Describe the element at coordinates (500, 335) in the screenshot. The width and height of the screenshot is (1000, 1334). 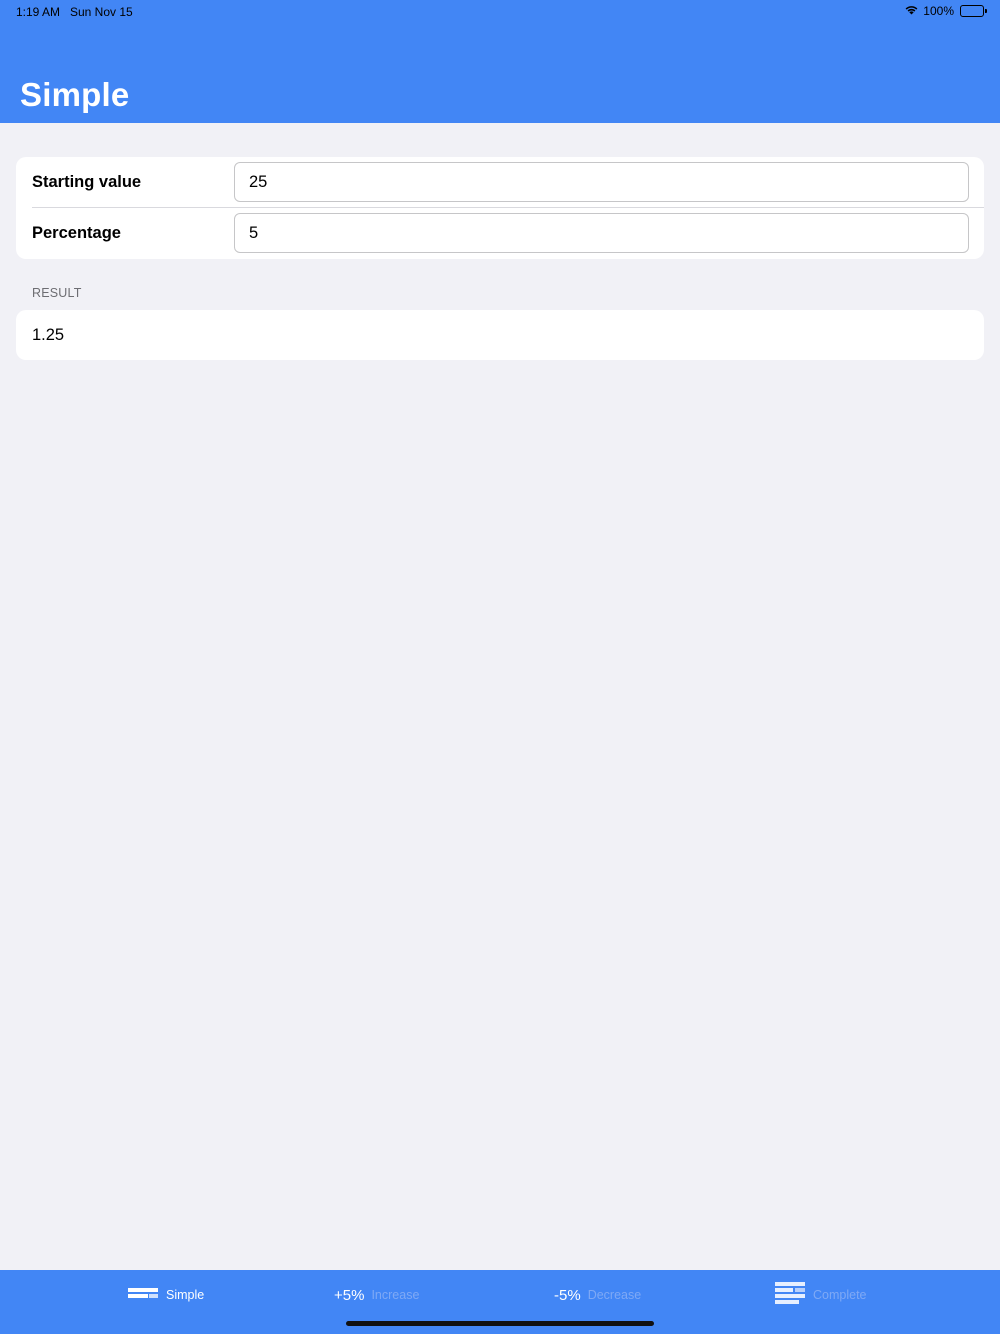
I see `result-card: 1.25` at that location.